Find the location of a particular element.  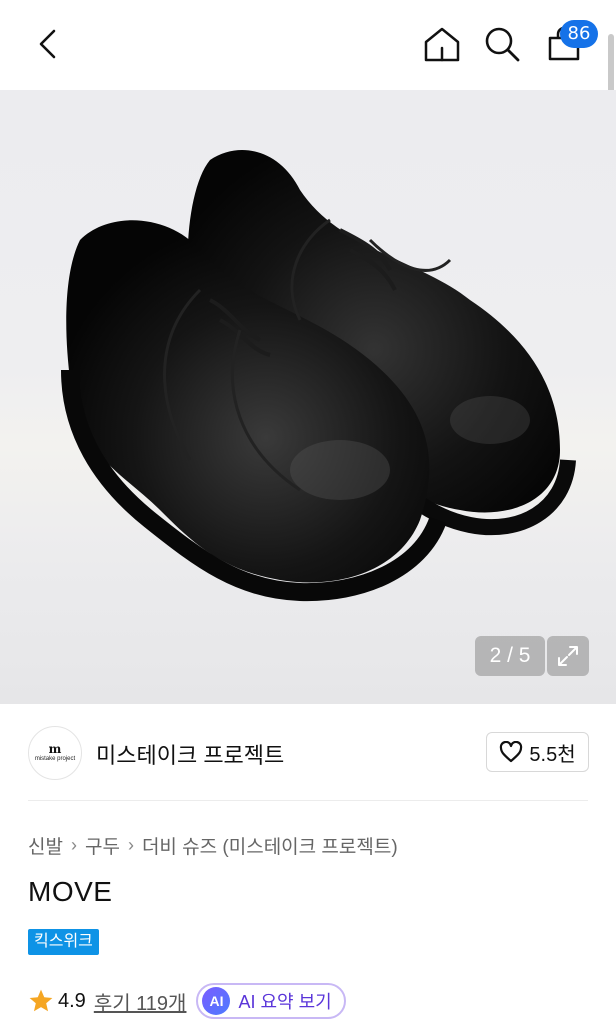

brand-row: m mistake project 미스테이크 프로젝트 5.5천 is located at coordinates (308, 752).